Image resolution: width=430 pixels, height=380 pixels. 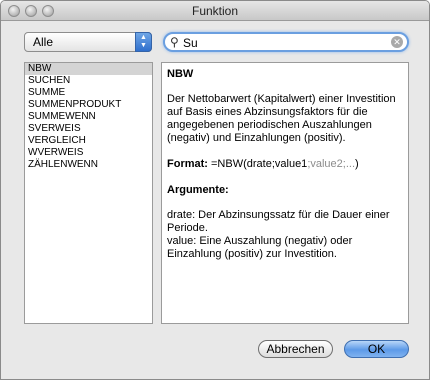 What do you see at coordinates (397, 42) in the screenshot?
I see `clear-search-icon: ✕` at bounding box center [397, 42].